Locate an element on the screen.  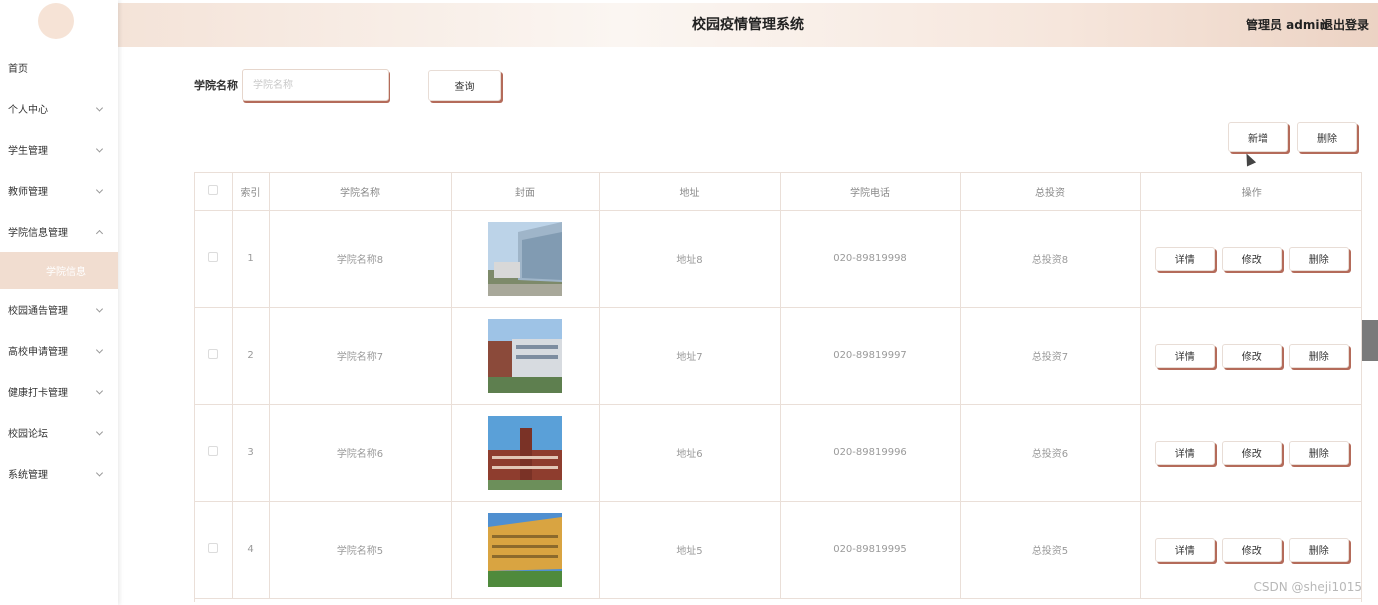
table-row: 2 学院名称7 地址7 020-89819997 总投资7 详情 修改 删除 is located at coordinates (778, 356).